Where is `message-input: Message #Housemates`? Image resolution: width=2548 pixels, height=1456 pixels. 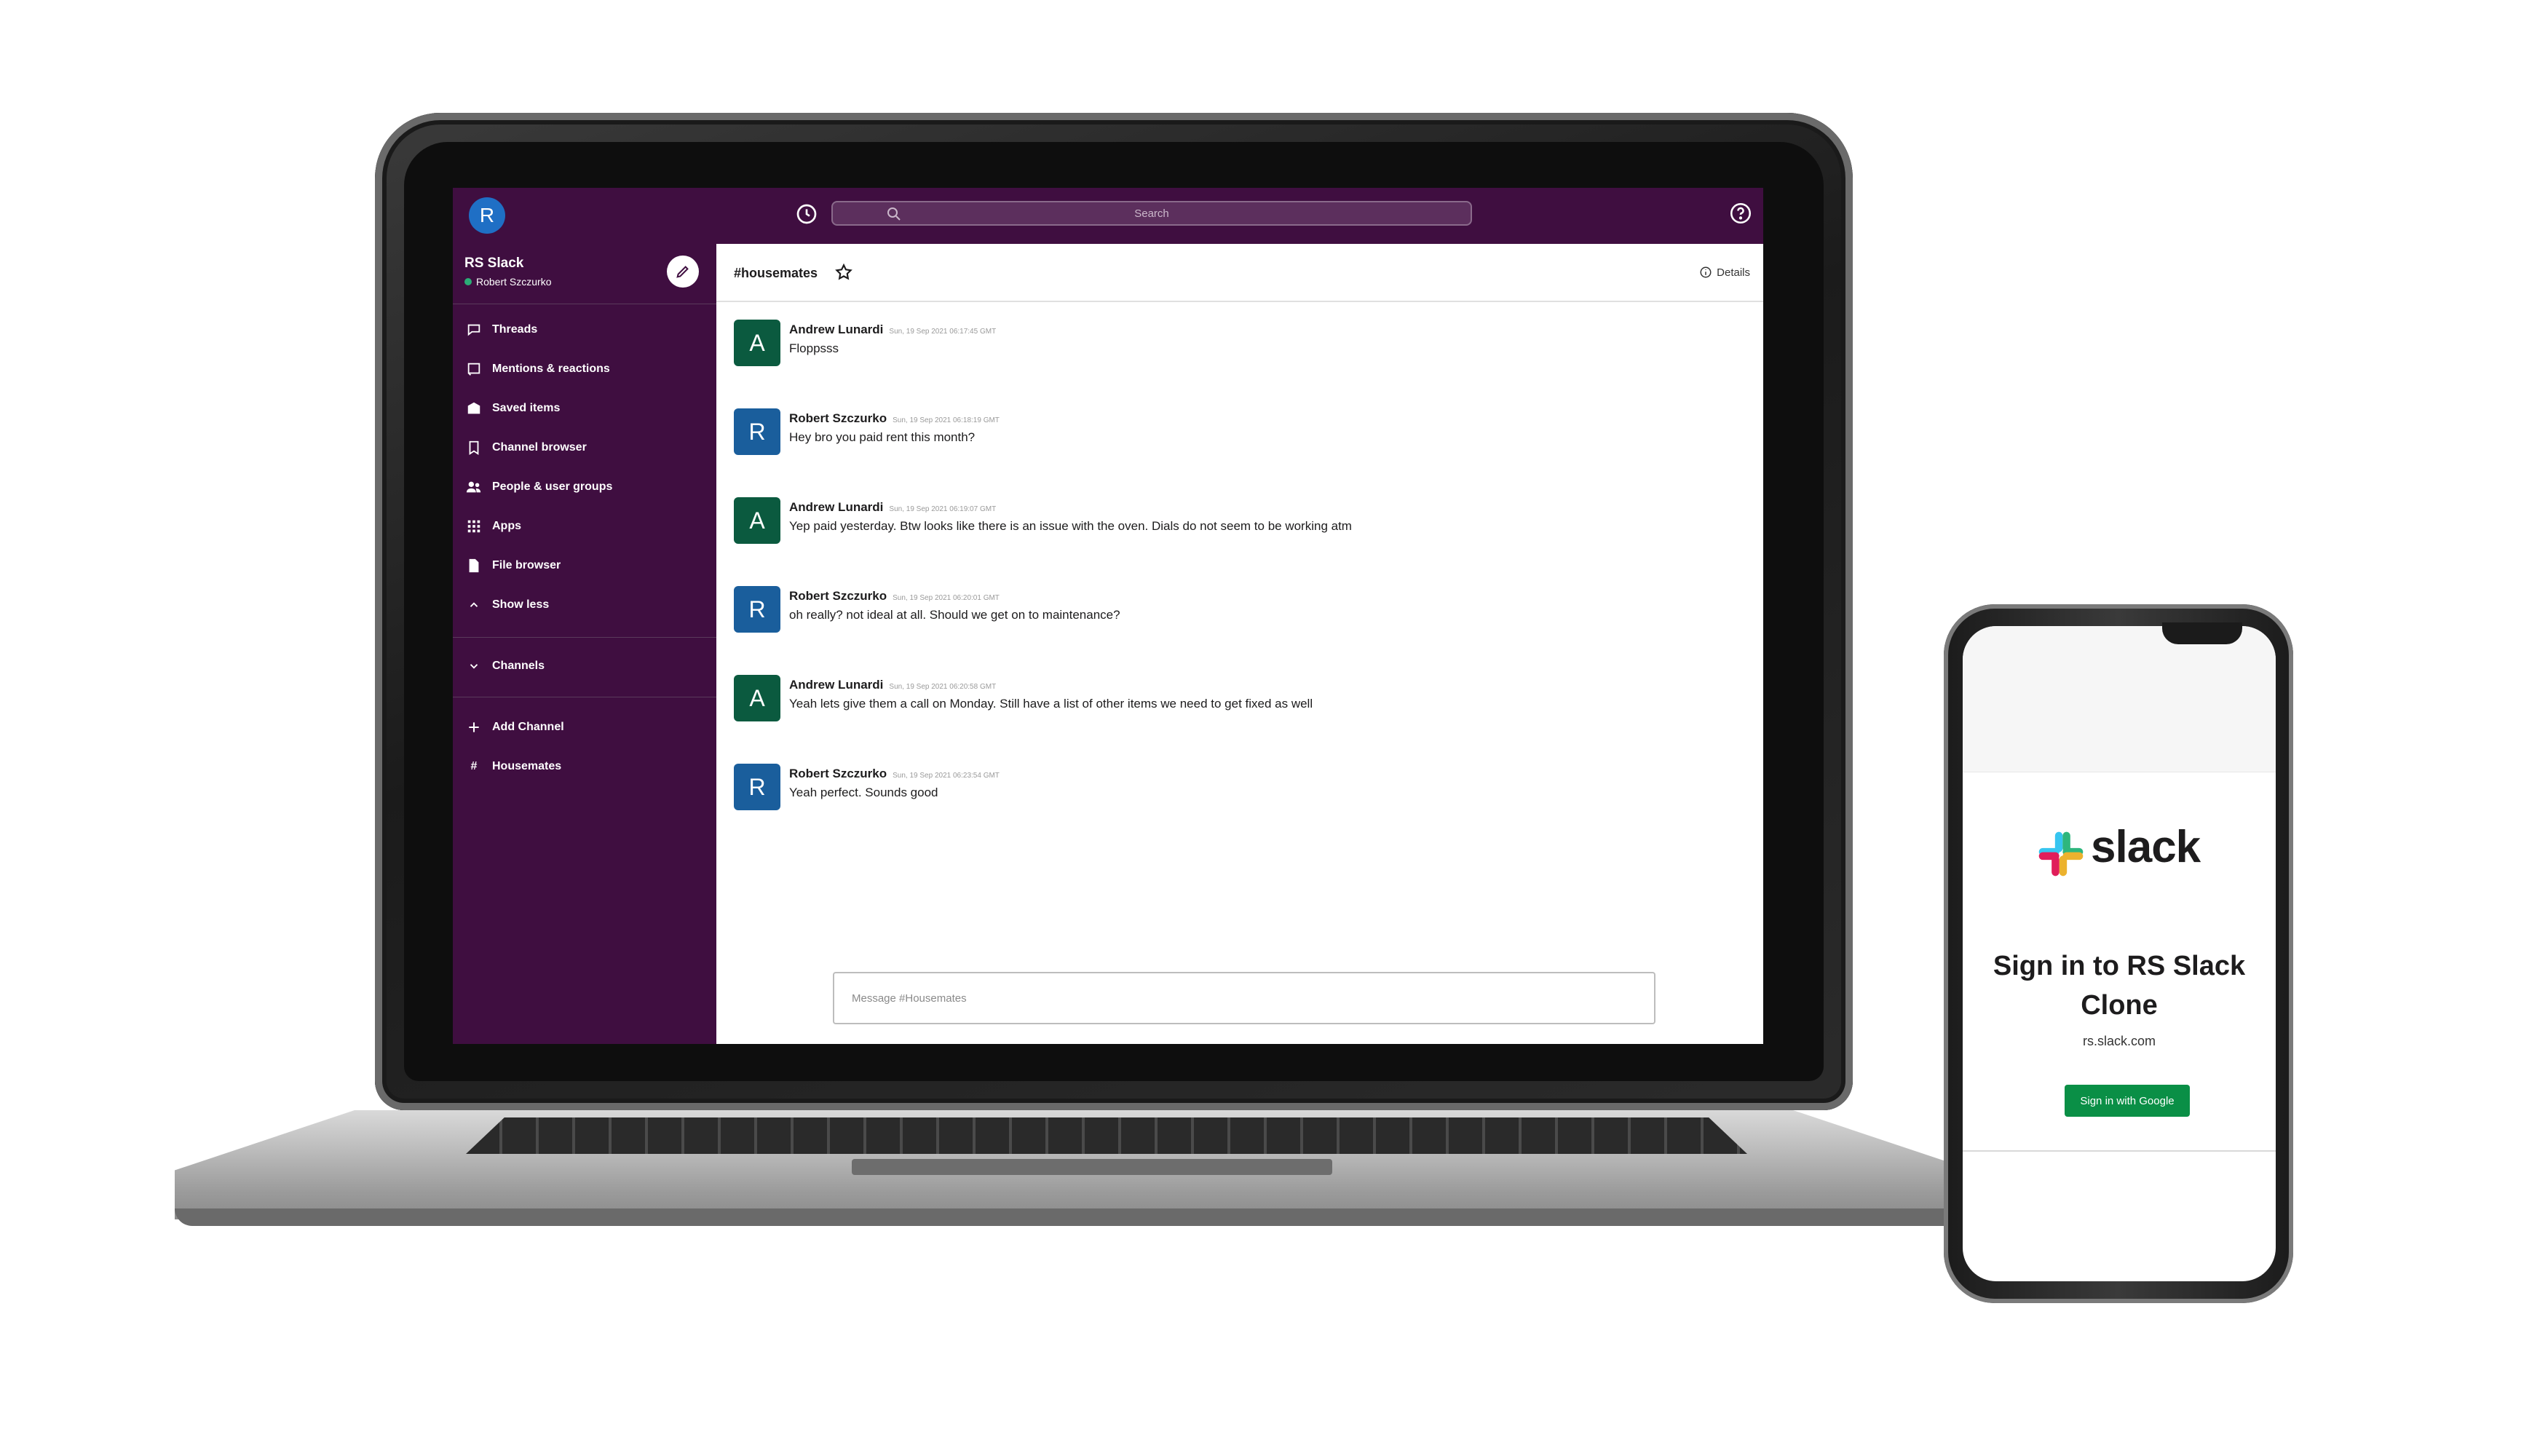
message-input: Message #Housemates is located at coordinates (1244, 998).